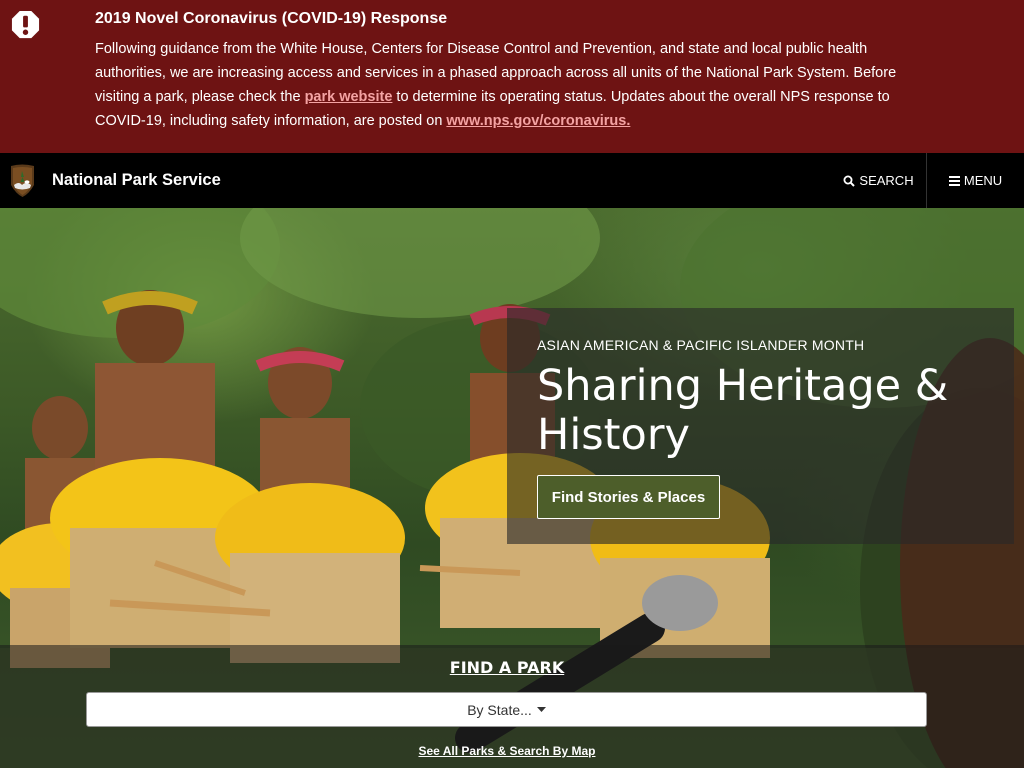  What do you see at coordinates (22, 180) in the screenshot?
I see `nps-arrowhead-logo` at bounding box center [22, 180].